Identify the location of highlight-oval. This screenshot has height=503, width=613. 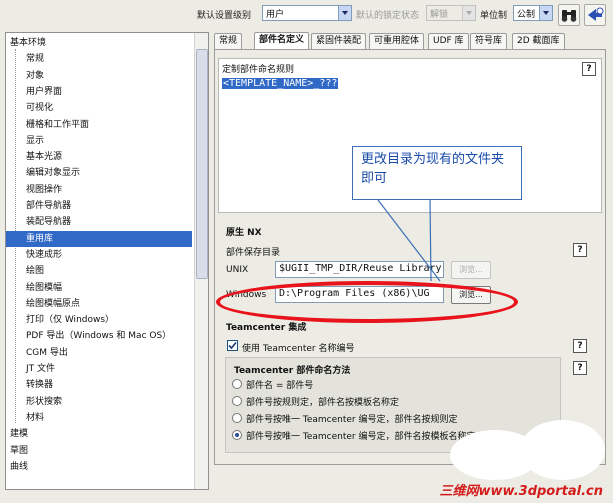
(367, 302).